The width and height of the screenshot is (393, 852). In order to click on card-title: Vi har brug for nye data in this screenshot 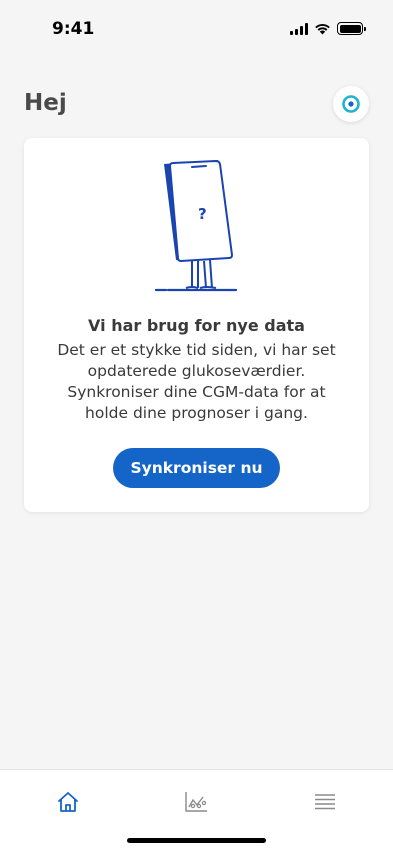, I will do `click(196, 325)`.